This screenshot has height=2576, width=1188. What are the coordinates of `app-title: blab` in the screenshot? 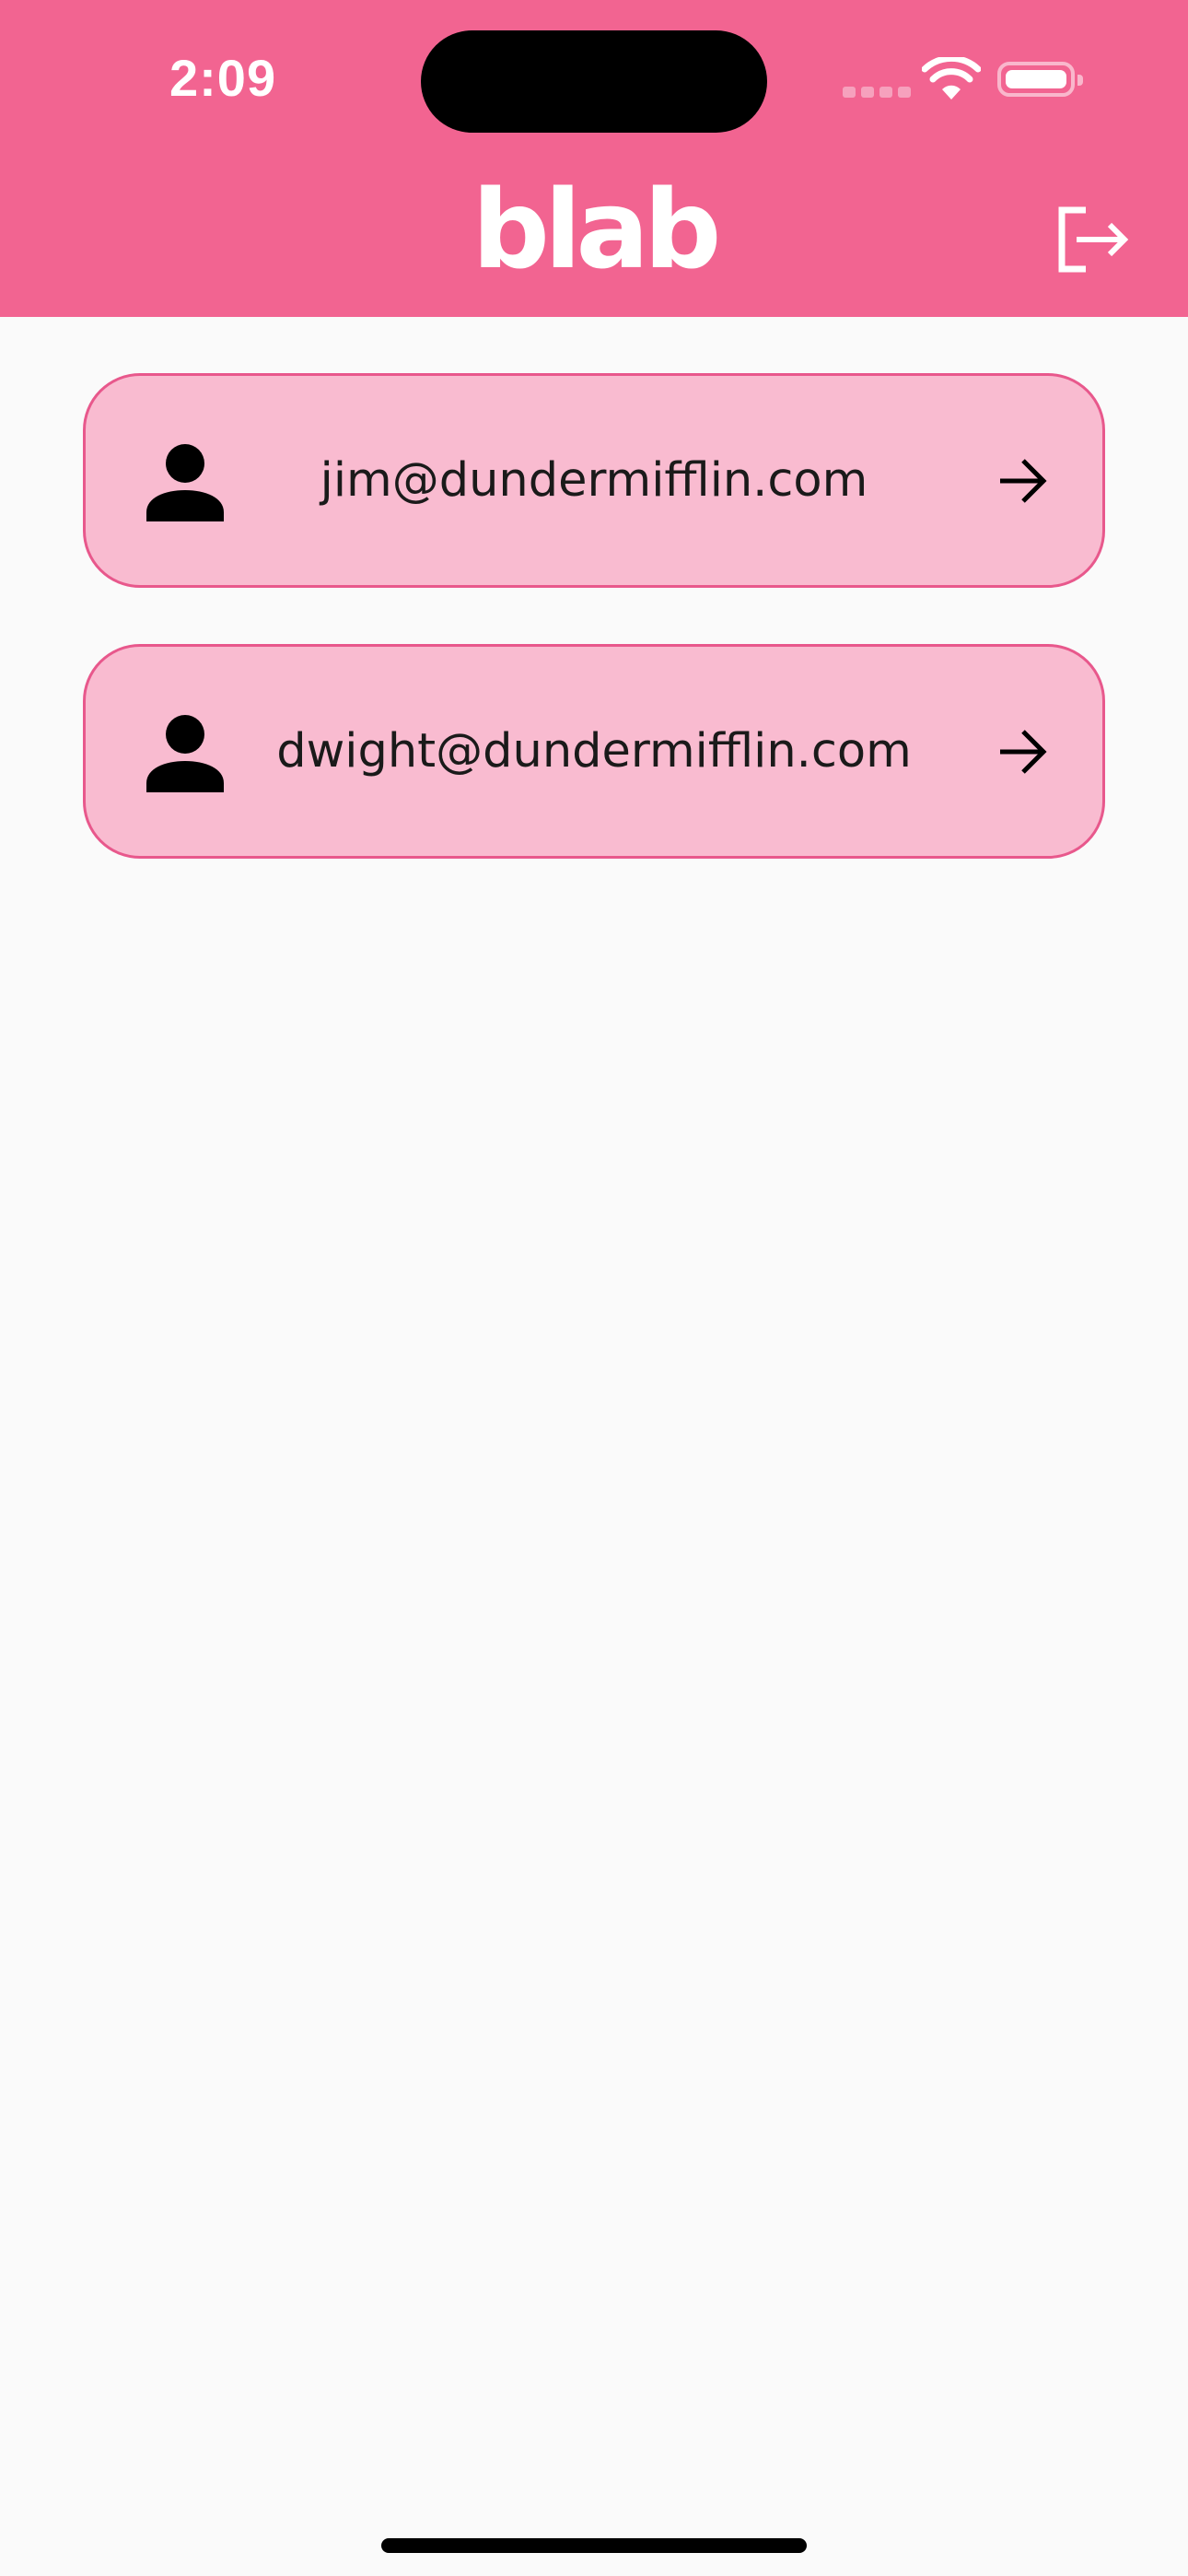 It's located at (596, 229).